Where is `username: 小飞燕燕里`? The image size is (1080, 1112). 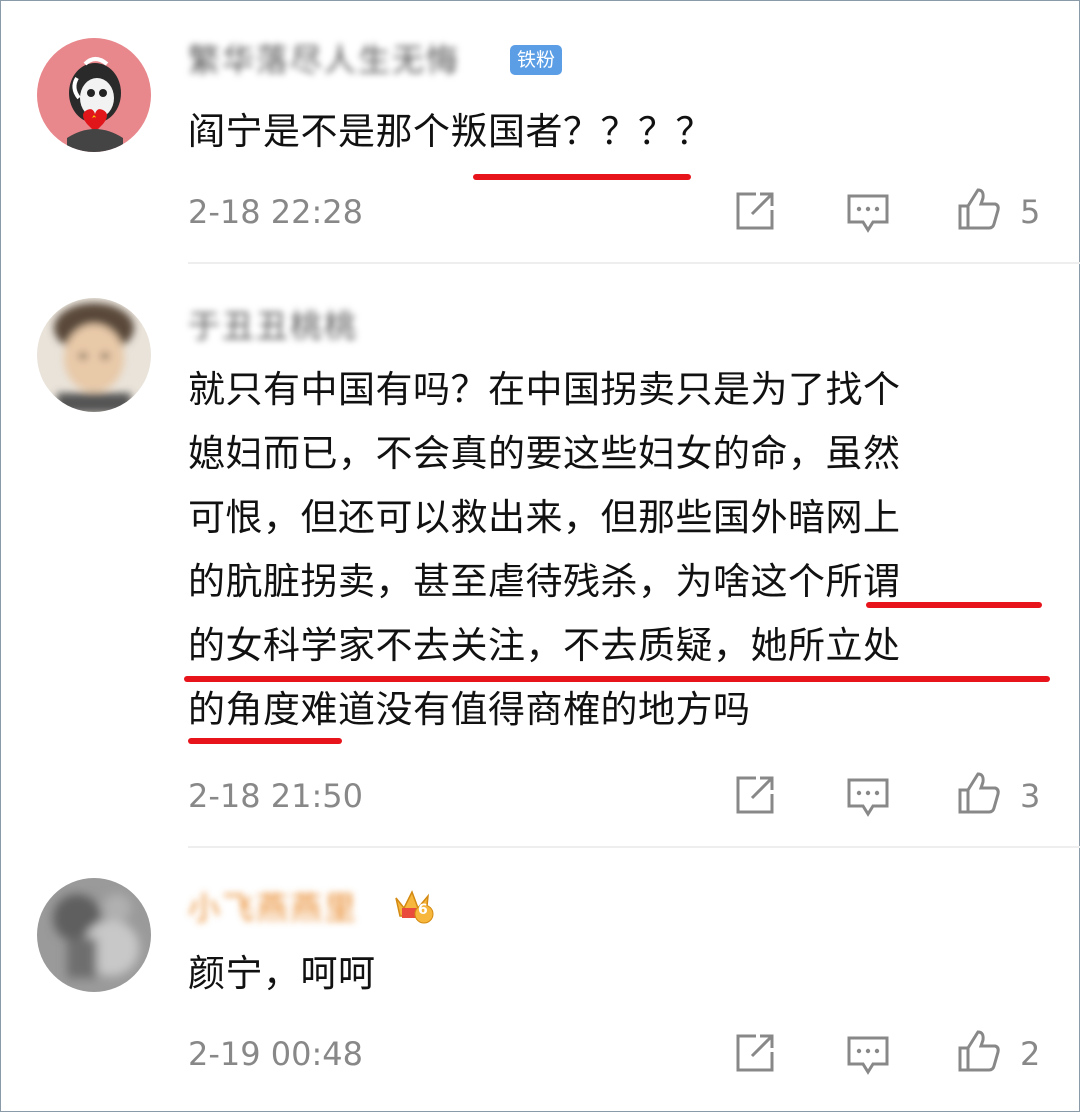 username: 小飞燕燕里 is located at coordinates (273, 908).